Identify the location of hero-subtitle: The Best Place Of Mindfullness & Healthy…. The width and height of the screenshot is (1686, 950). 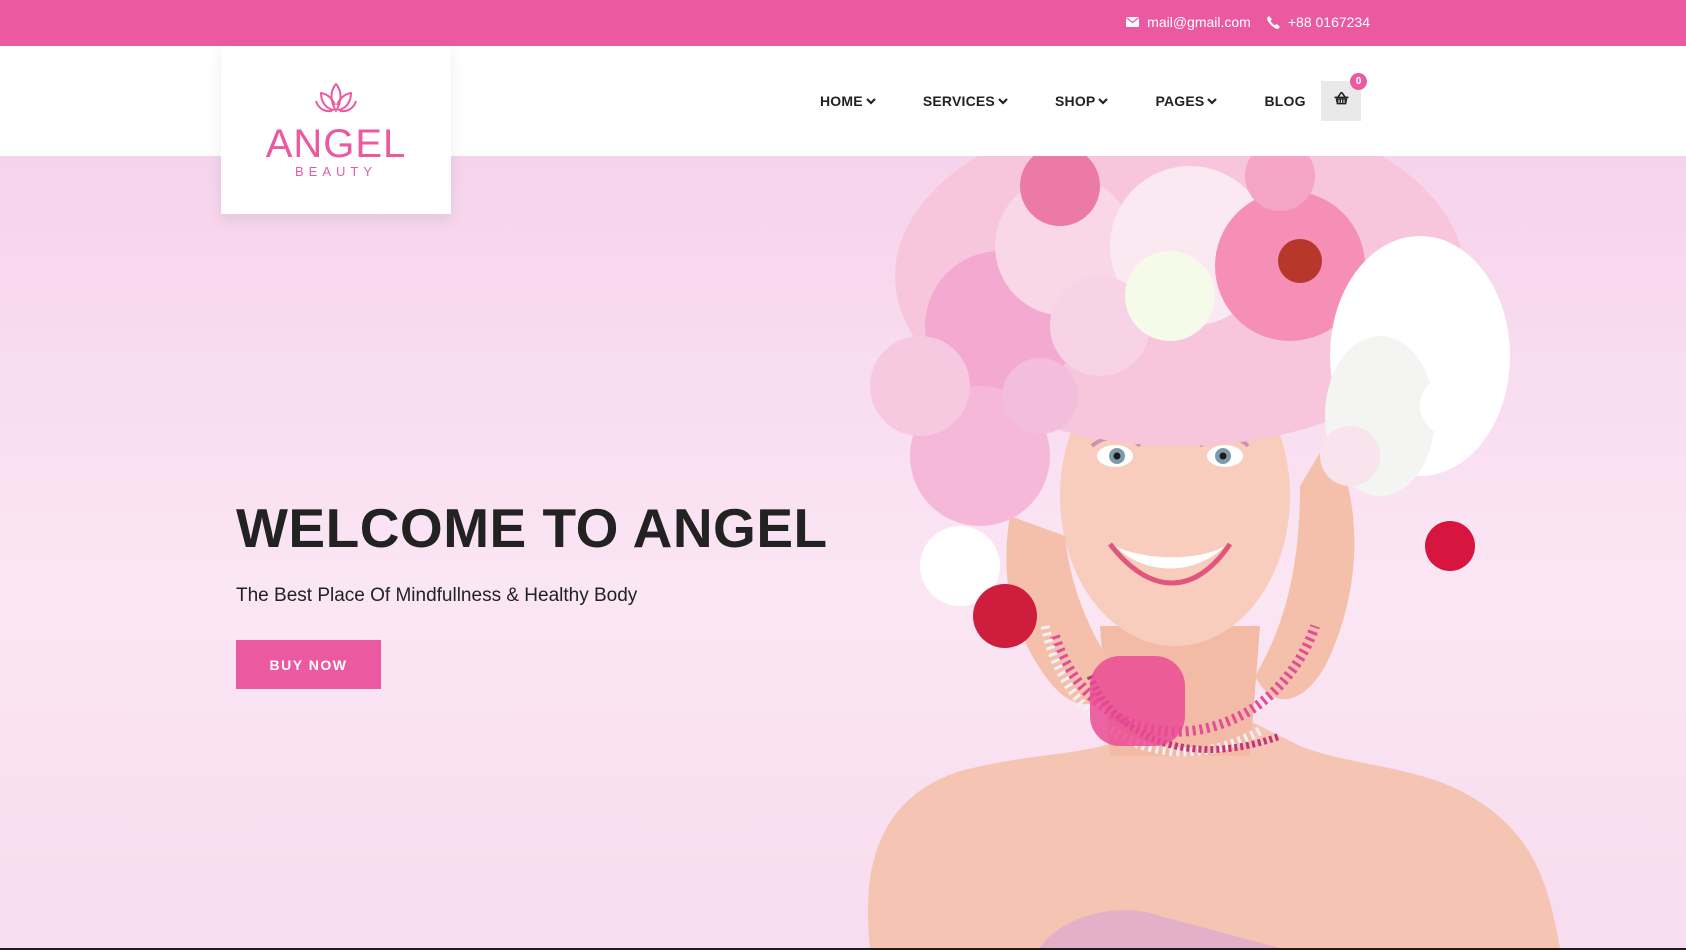
(437, 595).